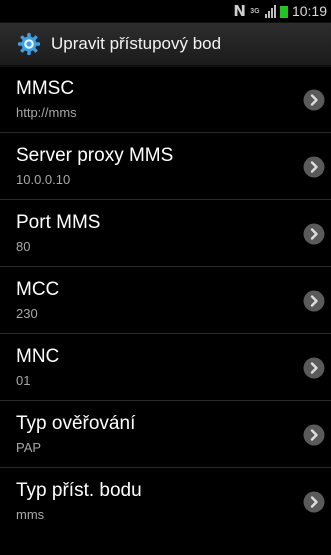 The width and height of the screenshot is (331, 555). What do you see at coordinates (45, 88) in the screenshot?
I see `setting-label: MMSC` at bounding box center [45, 88].